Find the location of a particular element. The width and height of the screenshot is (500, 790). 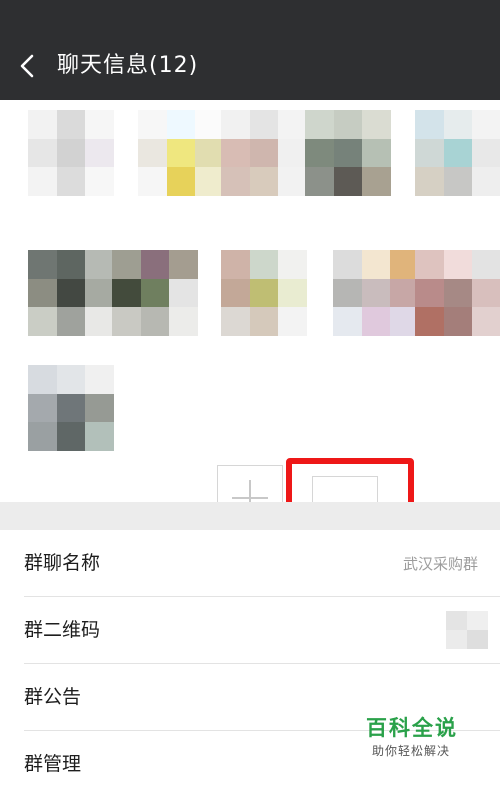

page-title: 聊天信息(12) is located at coordinates (128, 65).